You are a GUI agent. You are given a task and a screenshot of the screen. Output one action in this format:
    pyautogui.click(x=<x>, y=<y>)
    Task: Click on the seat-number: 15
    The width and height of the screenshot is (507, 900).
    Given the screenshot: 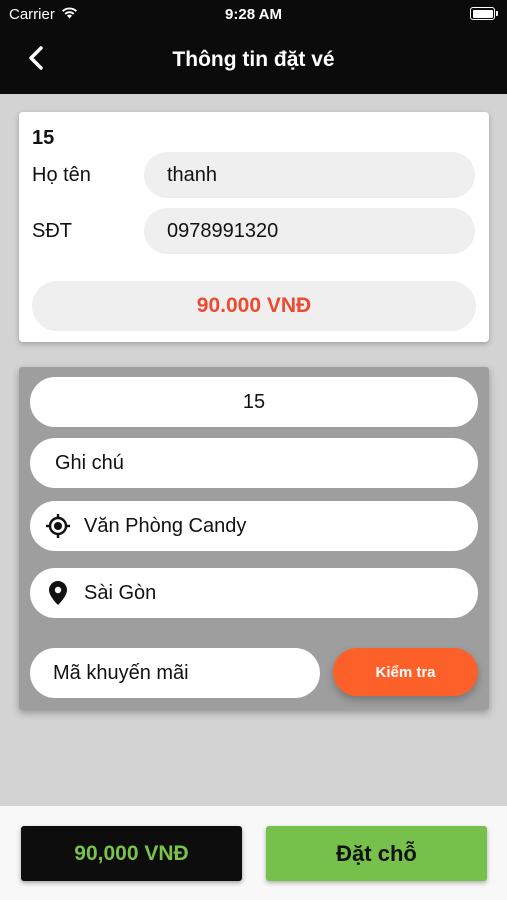 What is the action you would take?
    pyautogui.click(x=43, y=138)
    